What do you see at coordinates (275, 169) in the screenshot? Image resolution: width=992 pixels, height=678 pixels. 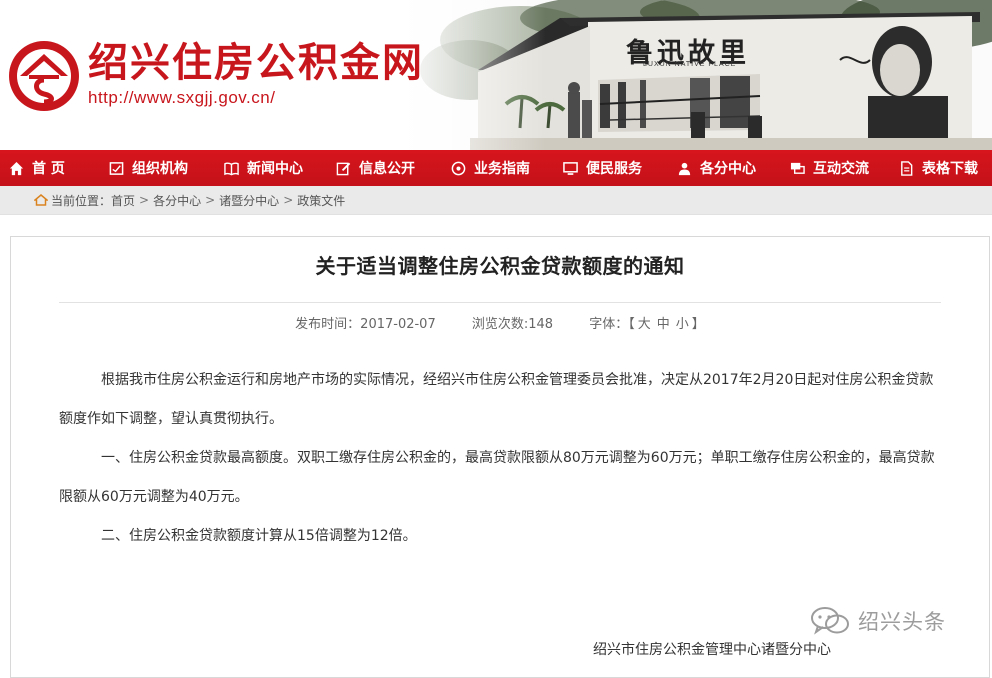 I see `nav-item-label: 新闻中心` at bounding box center [275, 169].